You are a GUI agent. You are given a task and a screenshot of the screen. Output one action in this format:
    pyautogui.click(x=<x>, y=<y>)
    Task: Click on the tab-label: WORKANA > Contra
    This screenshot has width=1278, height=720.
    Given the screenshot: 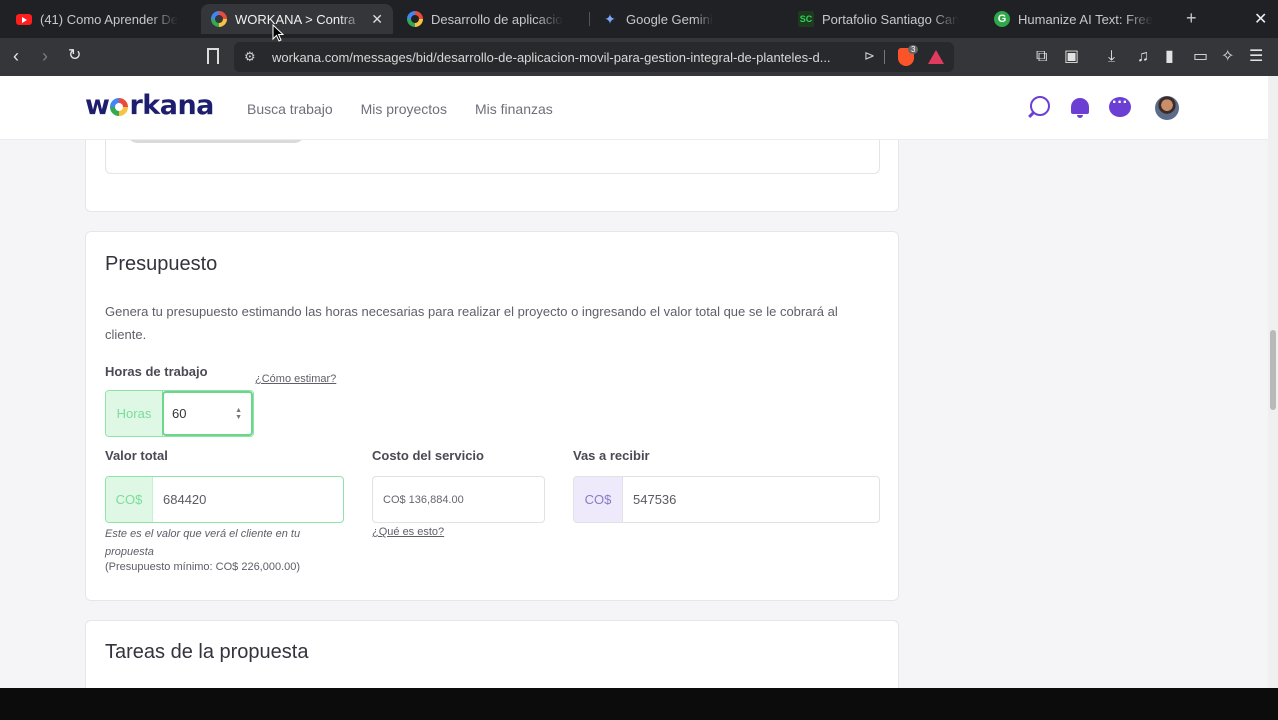 What is the action you would take?
    pyautogui.click(x=295, y=19)
    